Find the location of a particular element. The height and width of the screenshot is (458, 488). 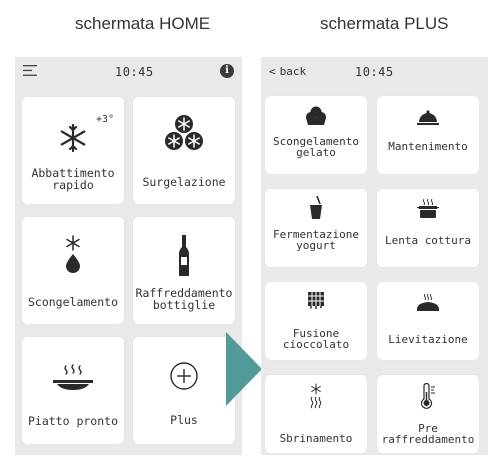

tile-label: Lenta cottura is located at coordinates (428, 240).